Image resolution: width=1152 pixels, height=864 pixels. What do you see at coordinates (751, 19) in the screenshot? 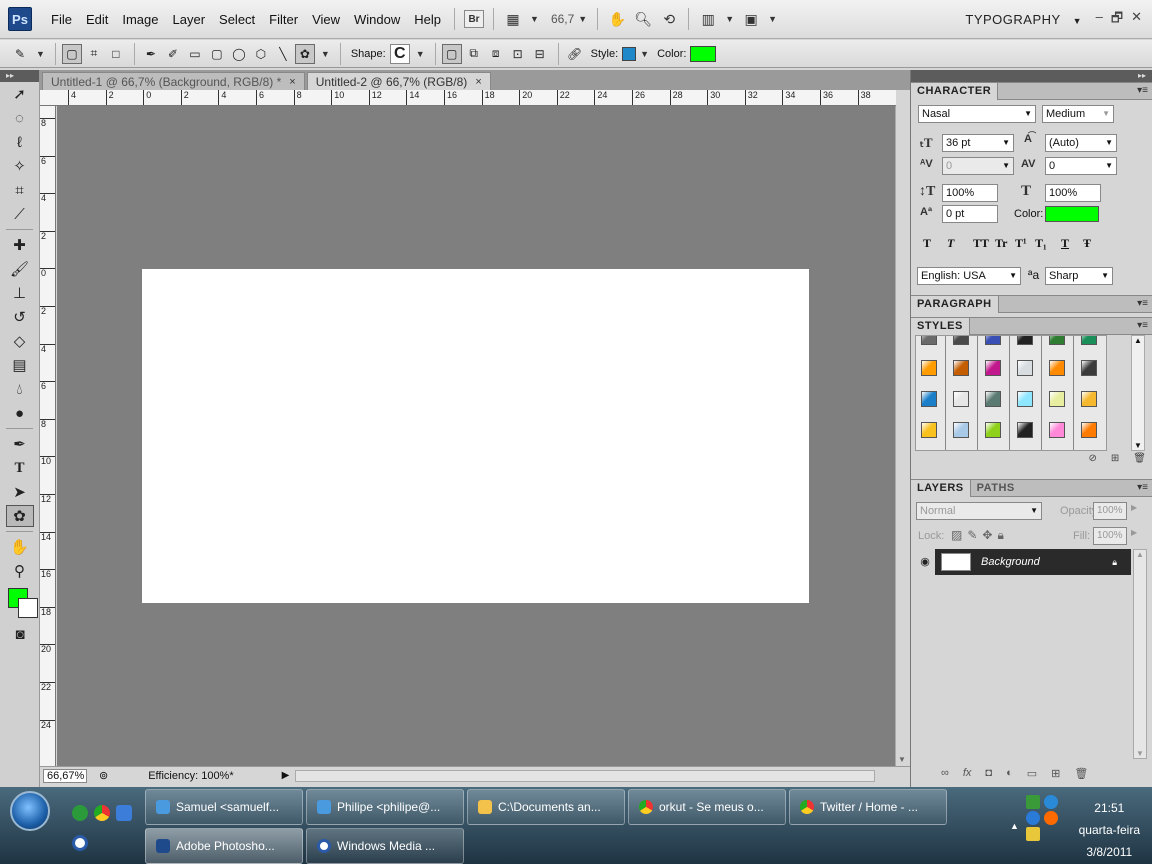
I see `screen-mode-icon: ▣` at bounding box center [751, 19].